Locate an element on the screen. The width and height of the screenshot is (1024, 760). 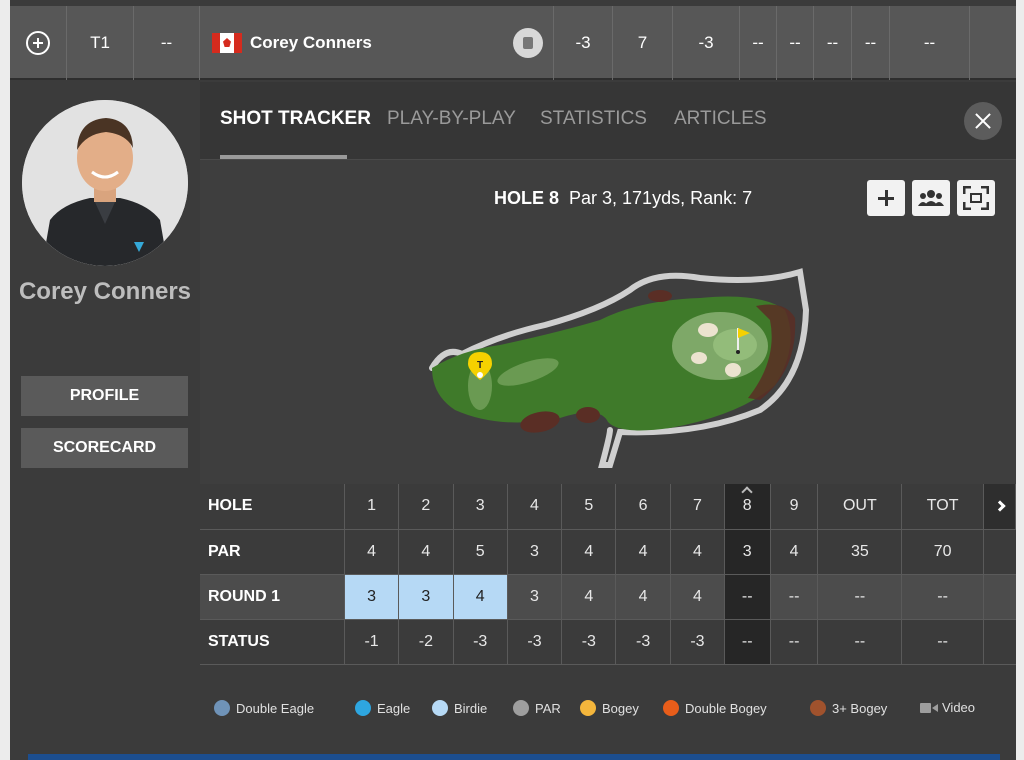
thru-cell: 7 is located at coordinates (643, 43).